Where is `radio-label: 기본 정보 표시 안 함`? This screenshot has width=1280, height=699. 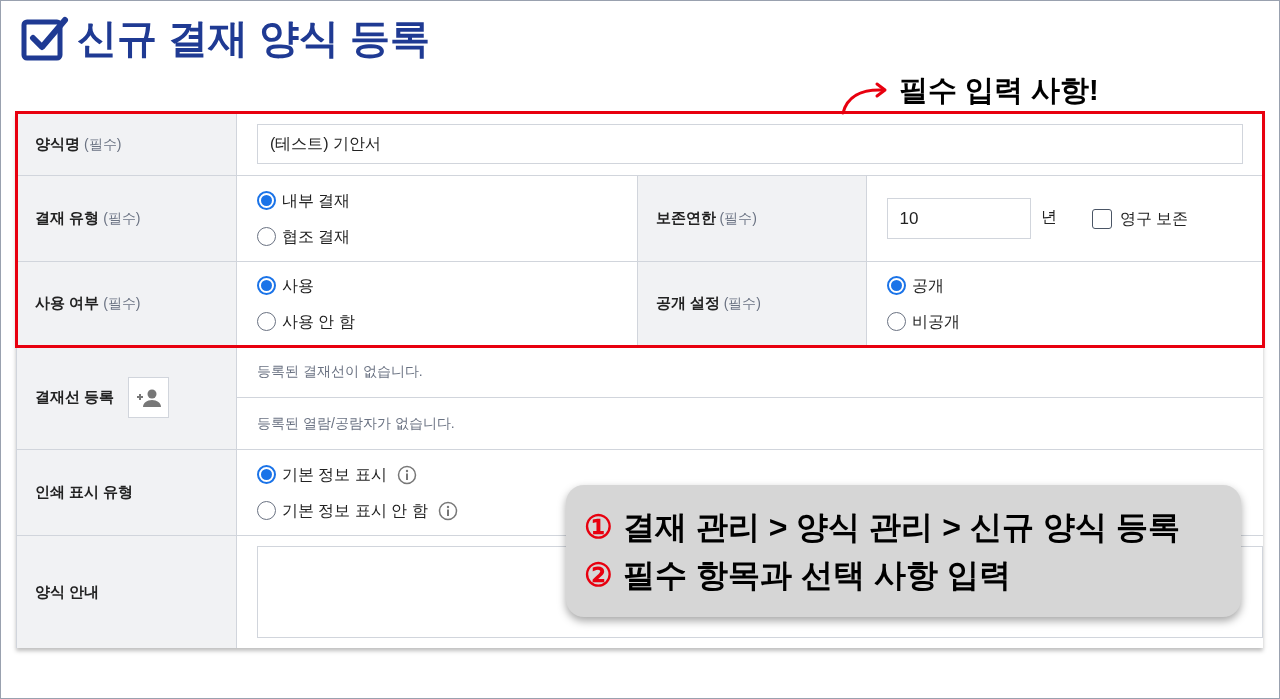
radio-label: 기본 정보 표시 안 함 is located at coordinates (355, 510).